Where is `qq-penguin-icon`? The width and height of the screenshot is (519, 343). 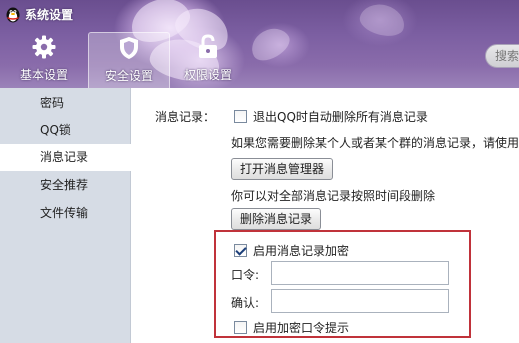 qq-penguin-icon is located at coordinates (13, 15).